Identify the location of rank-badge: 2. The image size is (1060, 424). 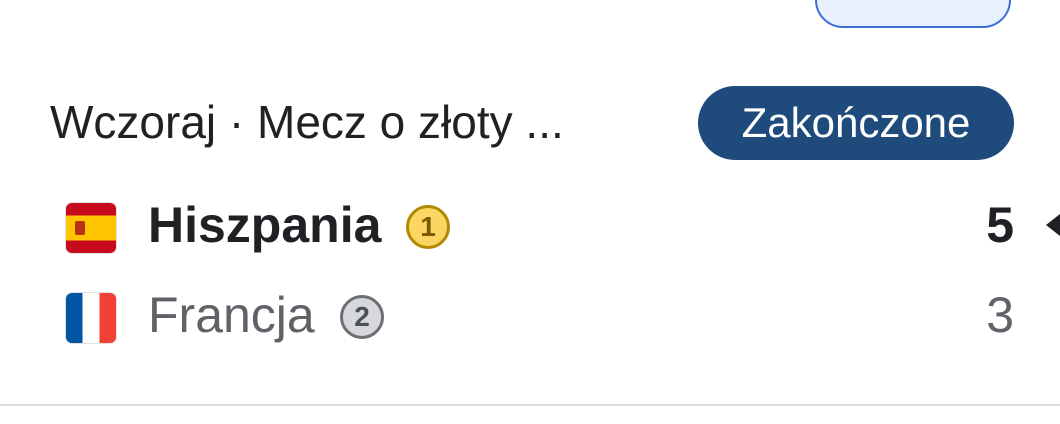
(362, 317).